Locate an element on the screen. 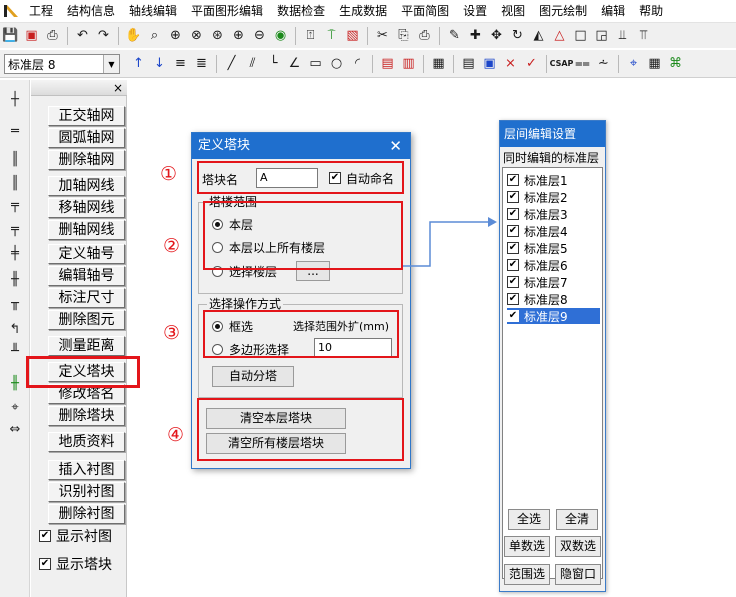 The height and width of the screenshot is (597, 736). layer-display-icon: ▤ is located at coordinates (468, 63).